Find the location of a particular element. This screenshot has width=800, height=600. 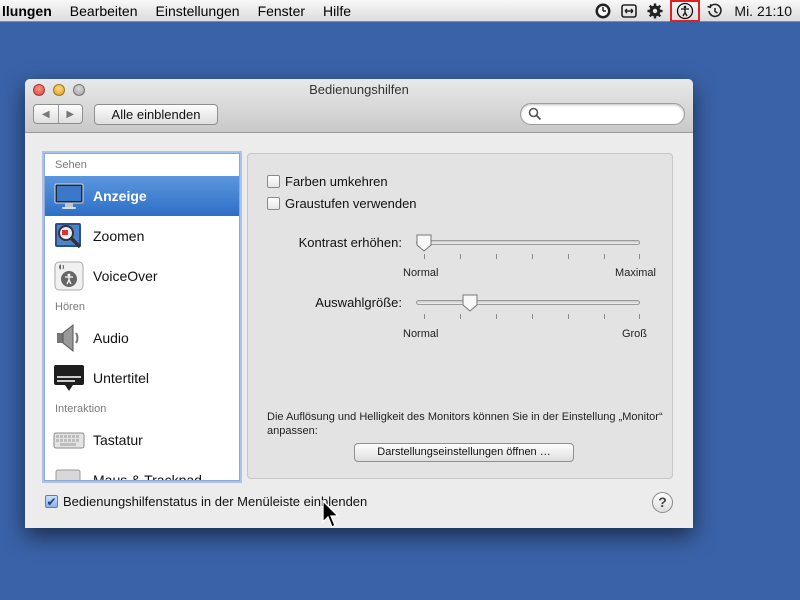

cursor-size-max-label: Groß is located at coordinates (634, 334).